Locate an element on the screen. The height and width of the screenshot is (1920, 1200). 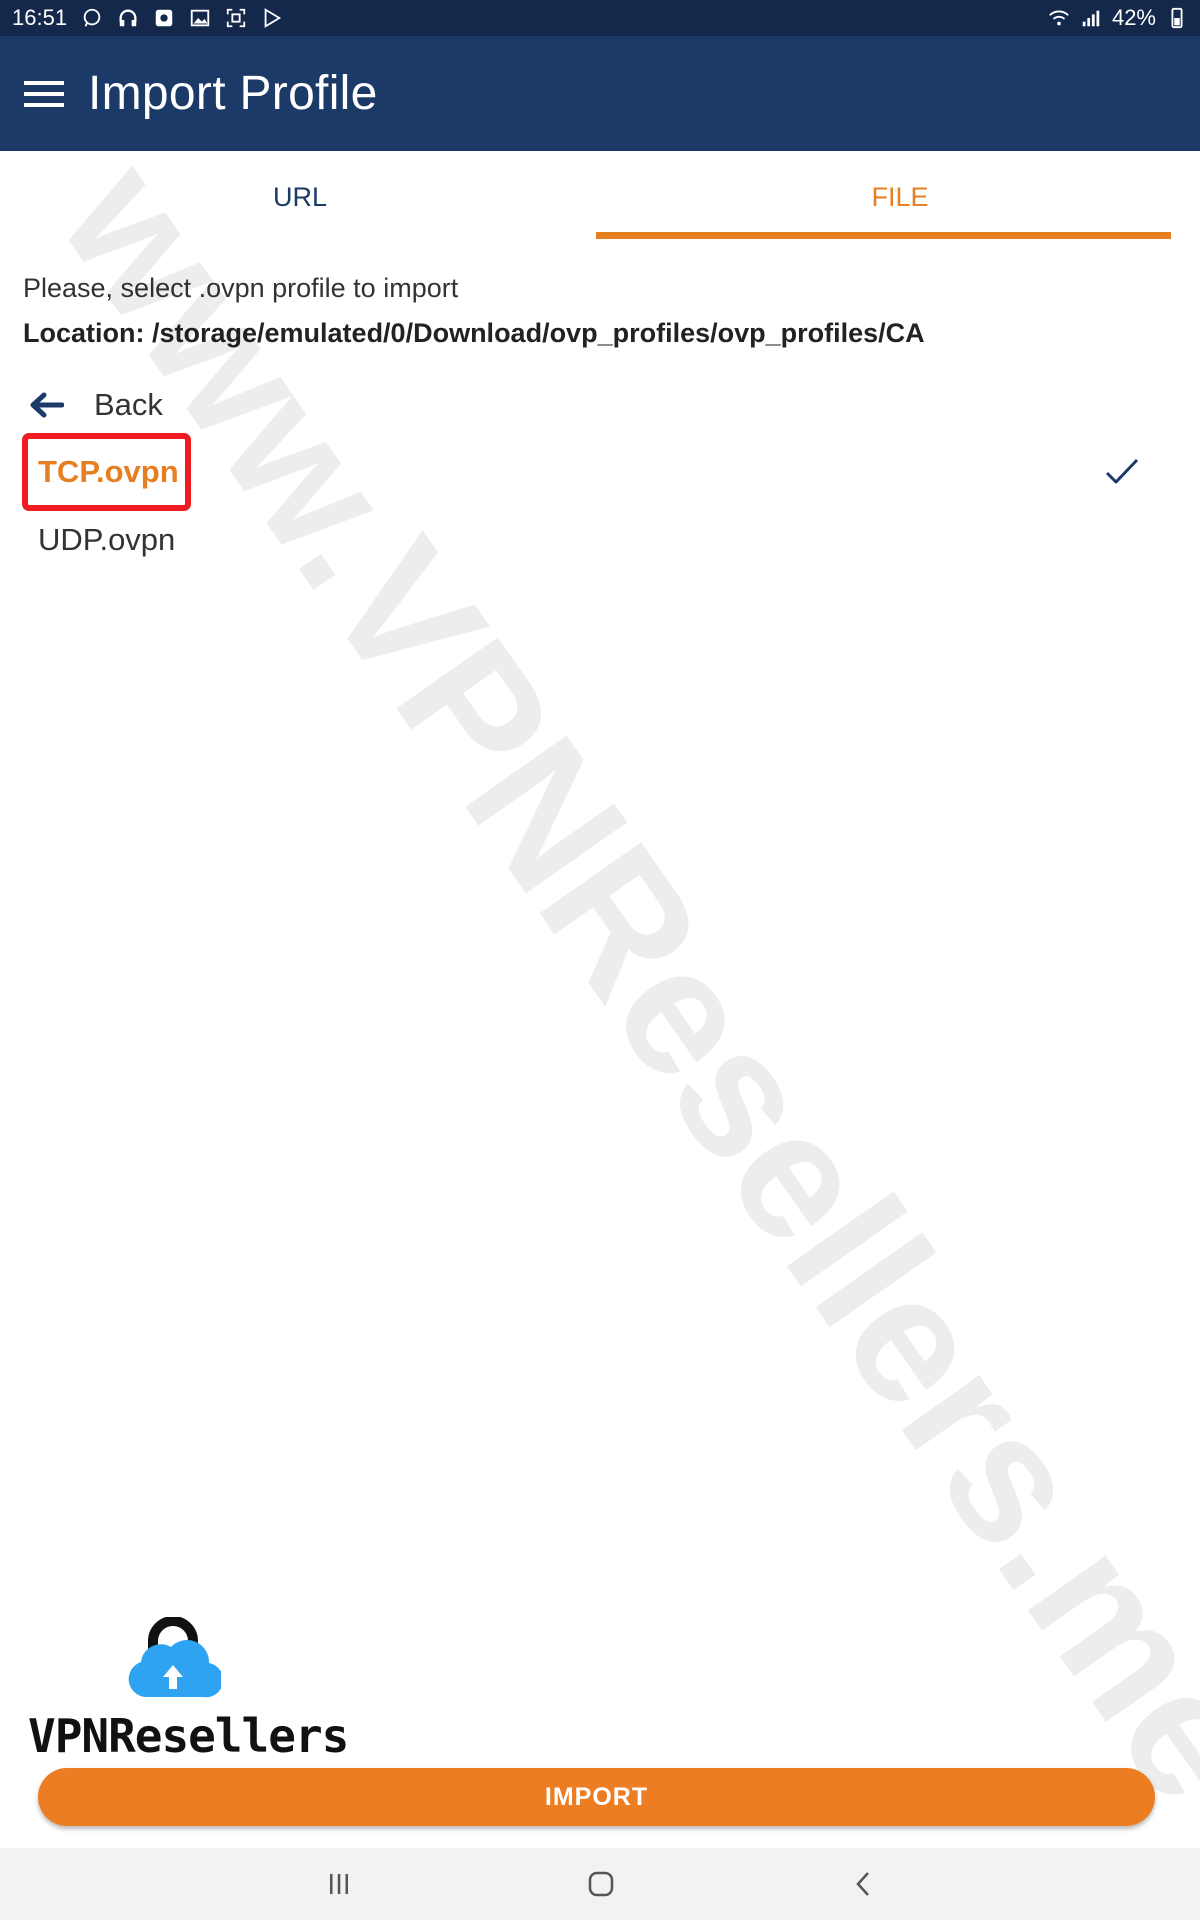
battery-level: 42% is located at coordinates (1133, 17).